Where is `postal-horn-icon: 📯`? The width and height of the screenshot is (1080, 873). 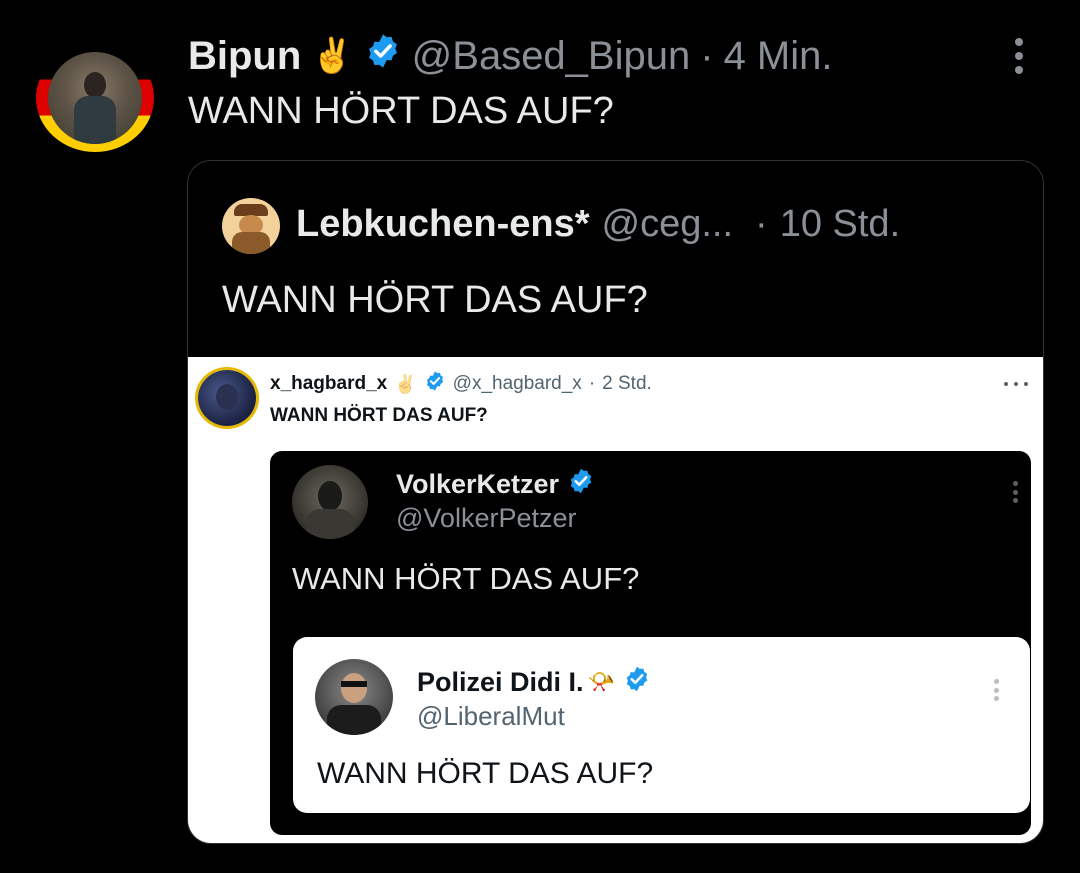
postal-horn-icon: 📯 is located at coordinates (601, 681).